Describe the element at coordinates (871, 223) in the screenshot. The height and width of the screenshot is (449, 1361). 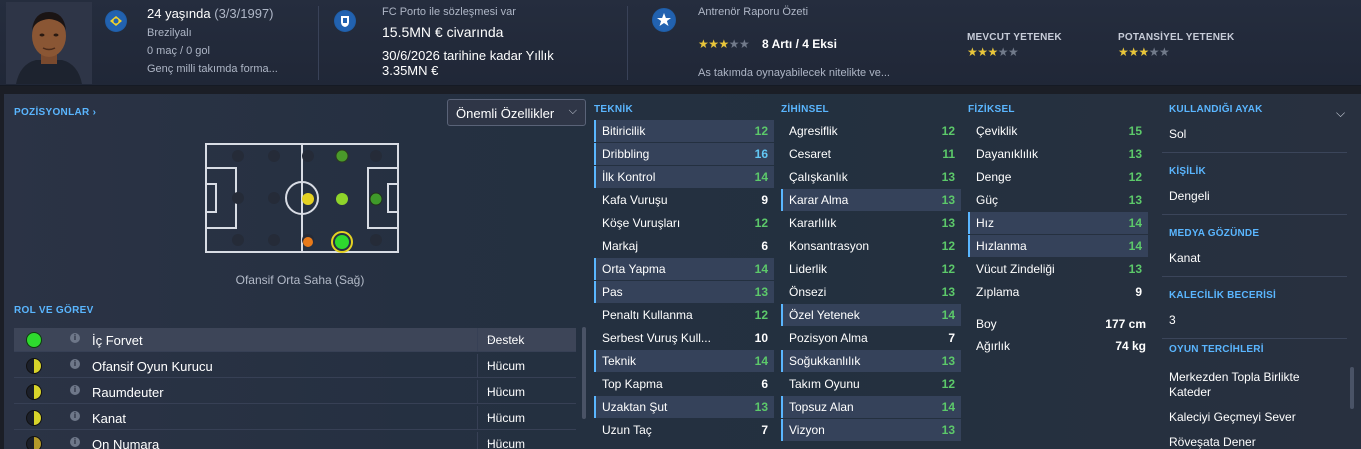
I see `attribute-row: Kararlılık 13` at that location.